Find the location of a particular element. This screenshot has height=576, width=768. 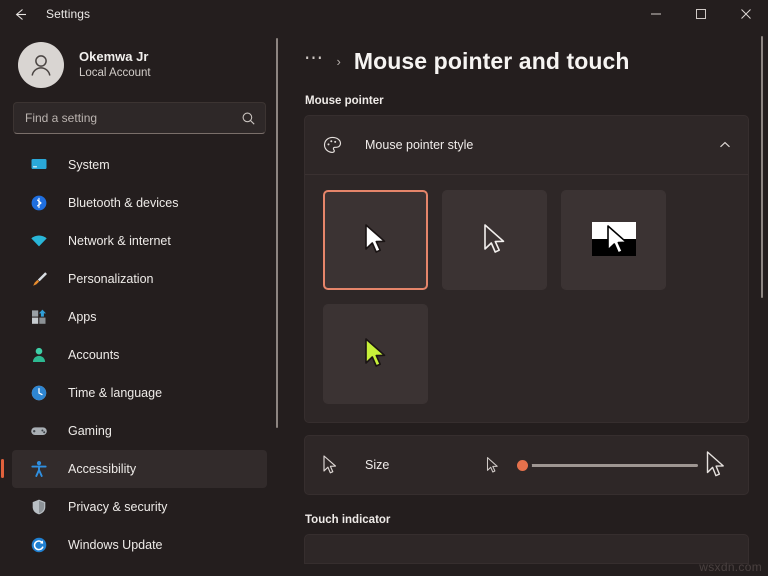

cursor-custom-color-icon is located at coordinates (374, 352).